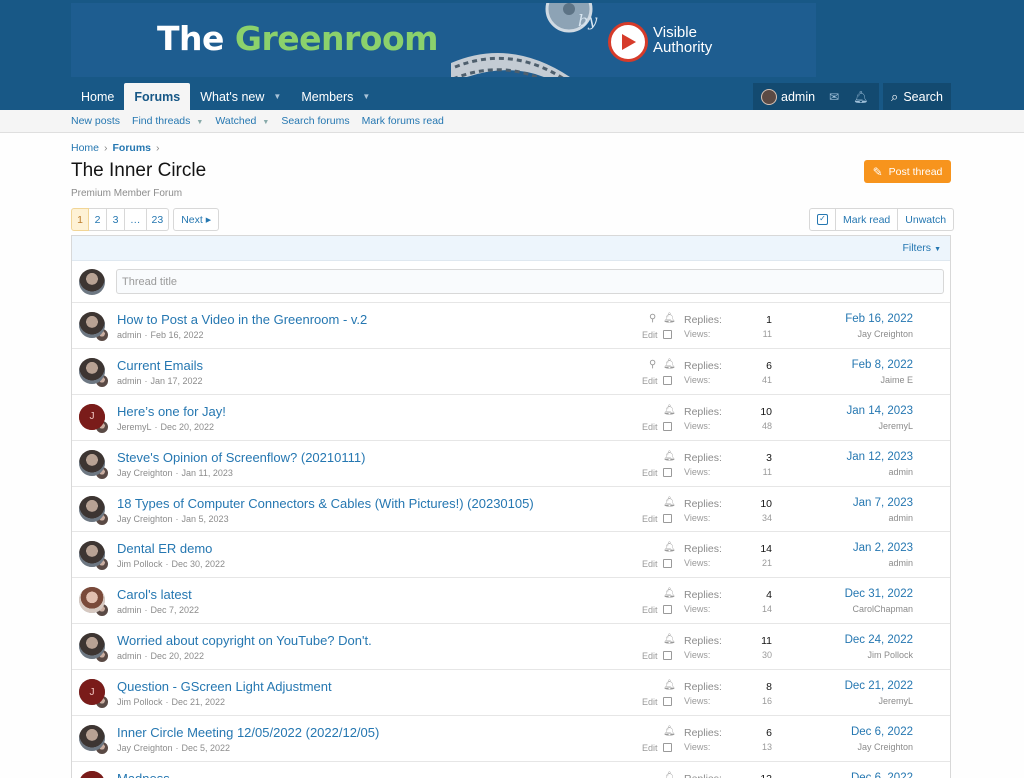 This screenshot has height=778, width=1024. Describe the element at coordinates (95, 121) in the screenshot. I see `subnav-new-posts: New posts` at that location.